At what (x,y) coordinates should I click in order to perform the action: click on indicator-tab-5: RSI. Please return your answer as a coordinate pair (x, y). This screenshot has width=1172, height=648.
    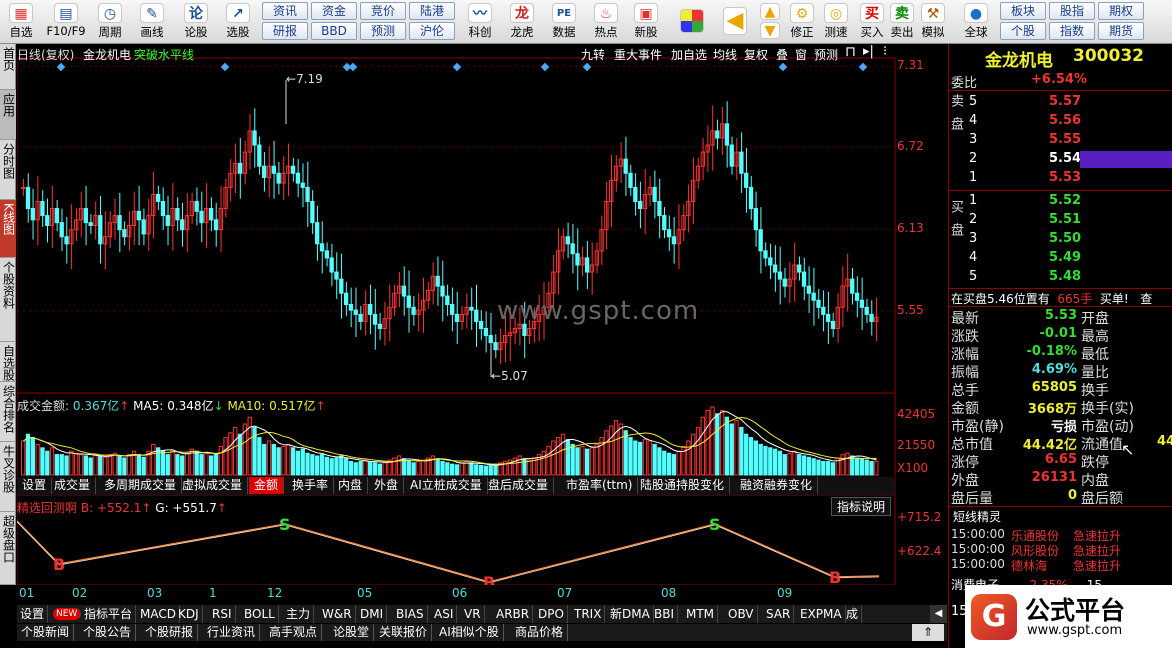
    Looking at the image, I should click on (222, 614).